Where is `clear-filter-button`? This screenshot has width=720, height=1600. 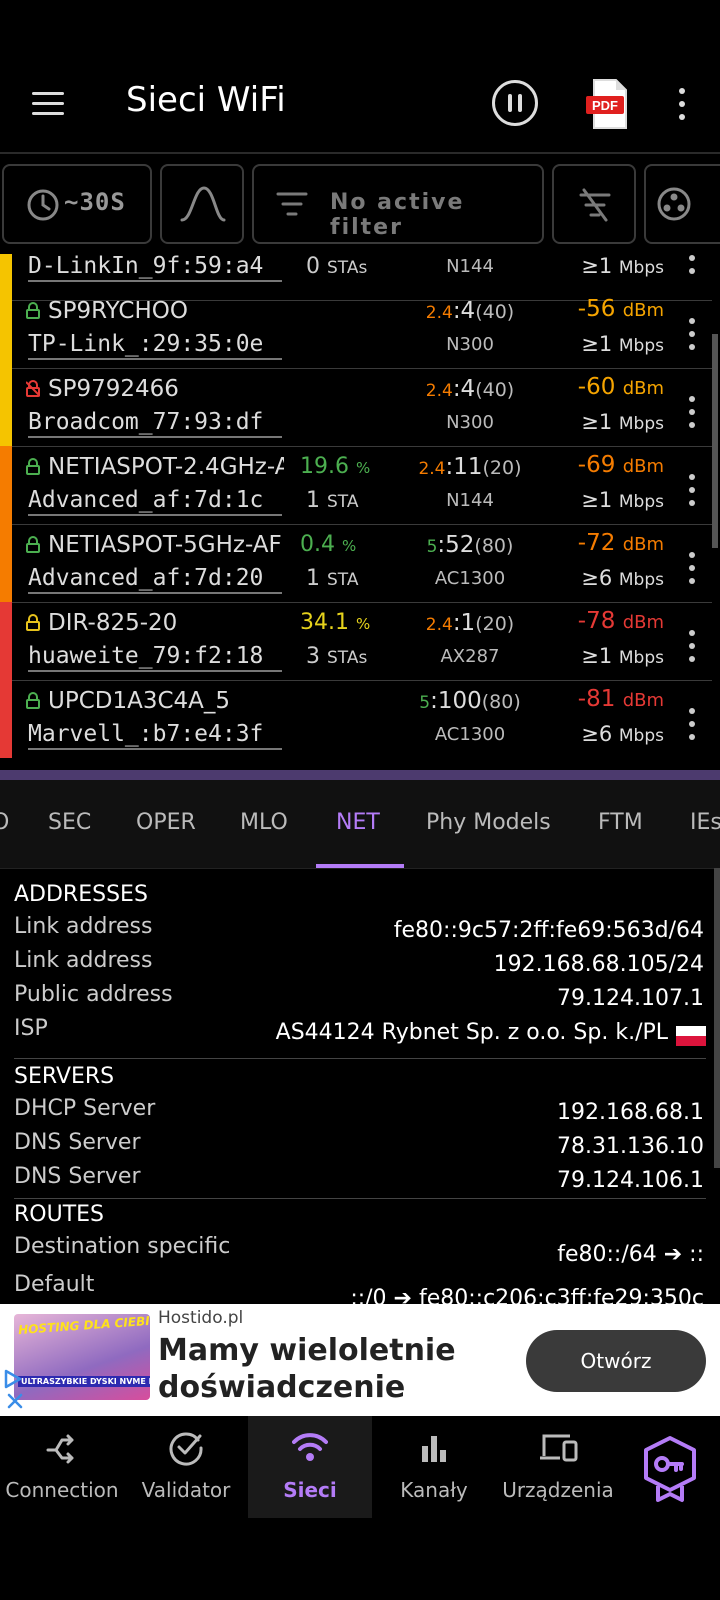 clear-filter-button is located at coordinates (594, 204).